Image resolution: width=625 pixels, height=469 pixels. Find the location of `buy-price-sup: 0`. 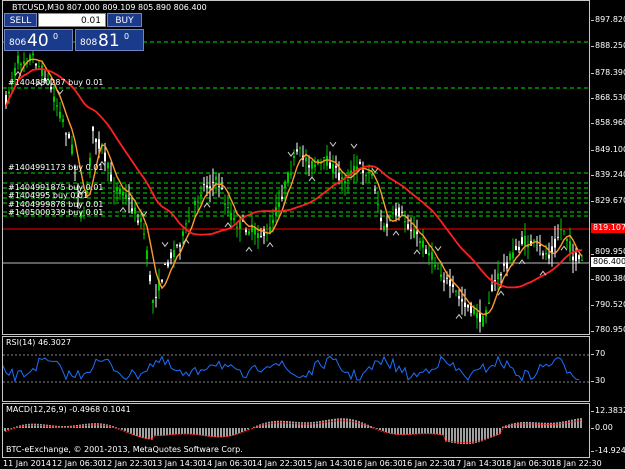

buy-price-sup: 0 is located at coordinates (127, 36).